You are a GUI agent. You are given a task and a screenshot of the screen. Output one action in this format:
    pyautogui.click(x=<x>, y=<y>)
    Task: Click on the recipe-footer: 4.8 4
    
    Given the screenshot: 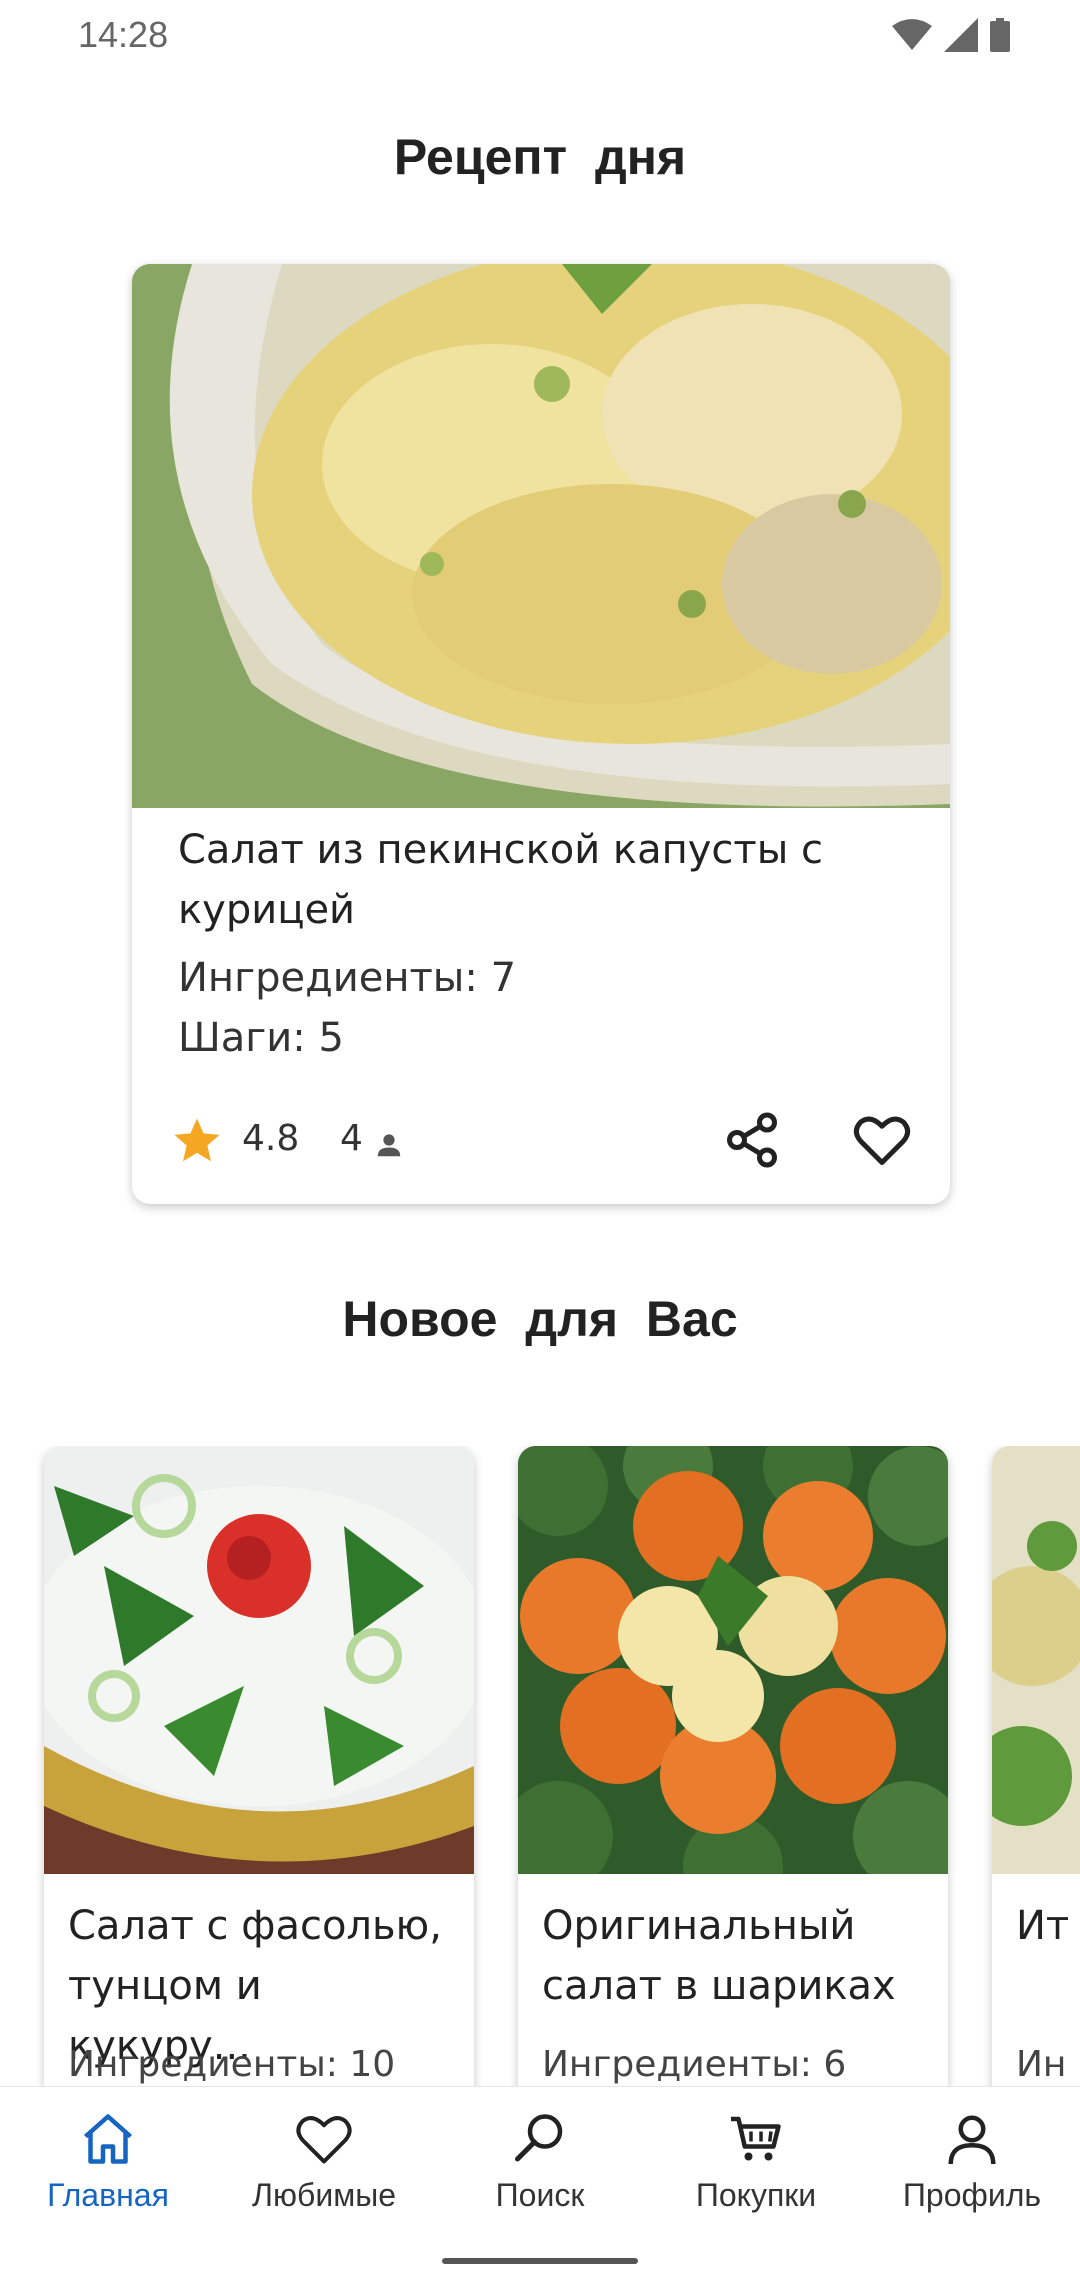 What is the action you would take?
    pyautogui.click(x=541, y=1144)
    